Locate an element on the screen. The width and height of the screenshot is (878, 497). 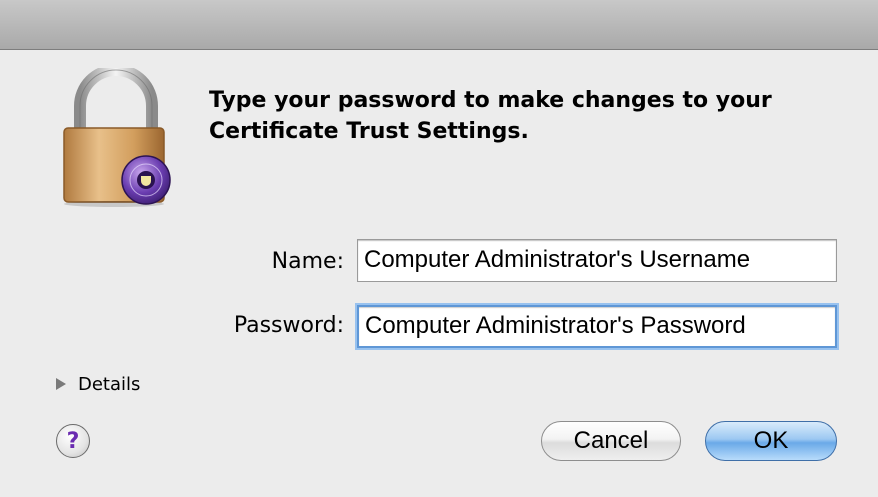
cancel-button: Cancel is located at coordinates (611, 441).